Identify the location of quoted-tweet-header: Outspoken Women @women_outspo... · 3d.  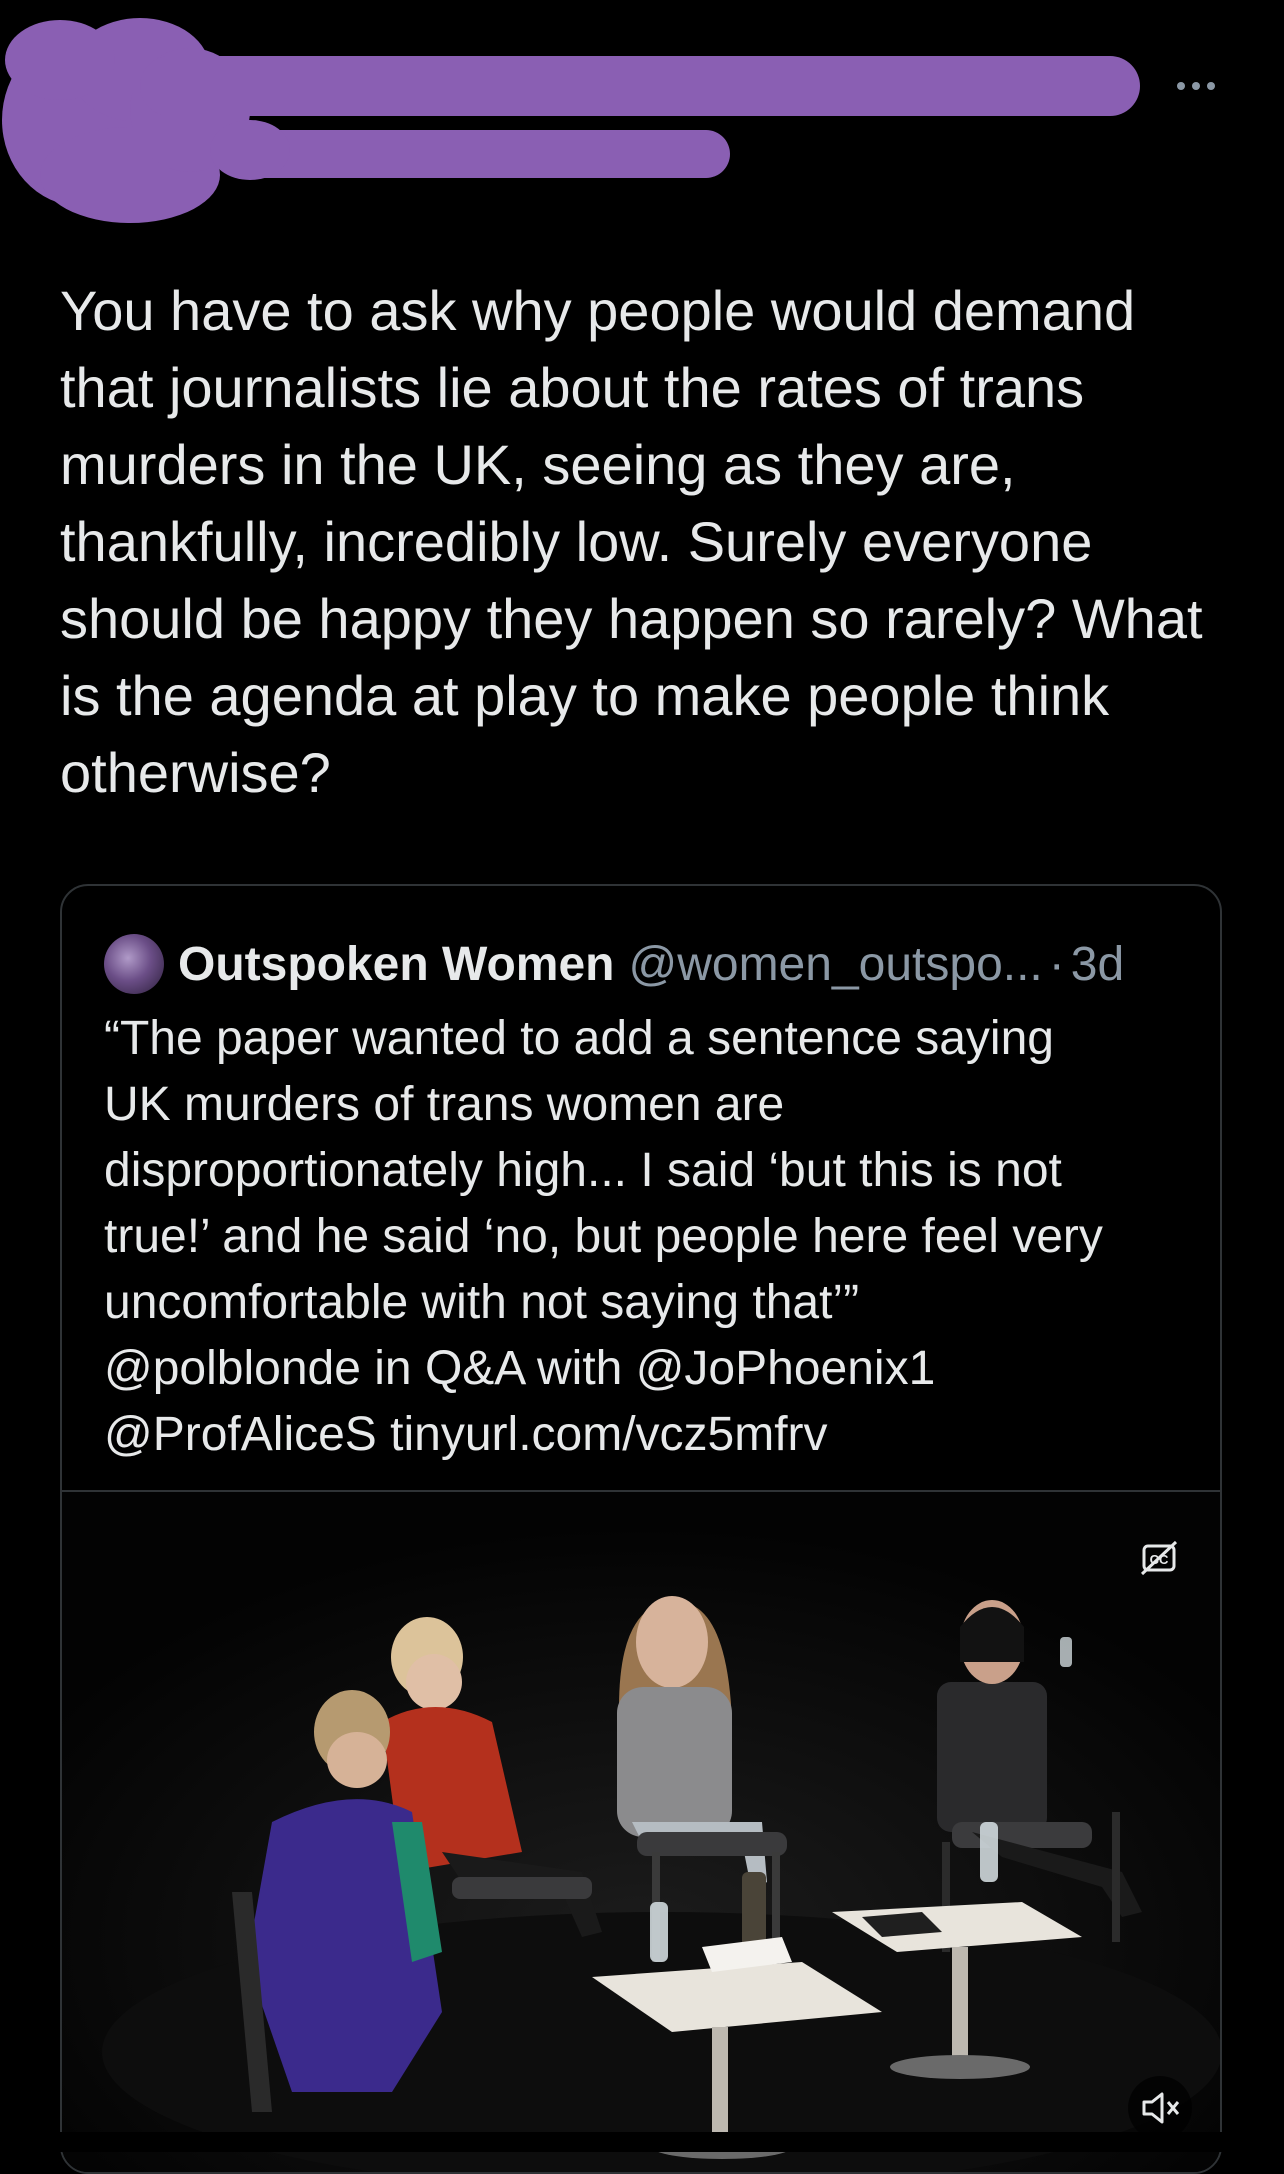
(614, 964).